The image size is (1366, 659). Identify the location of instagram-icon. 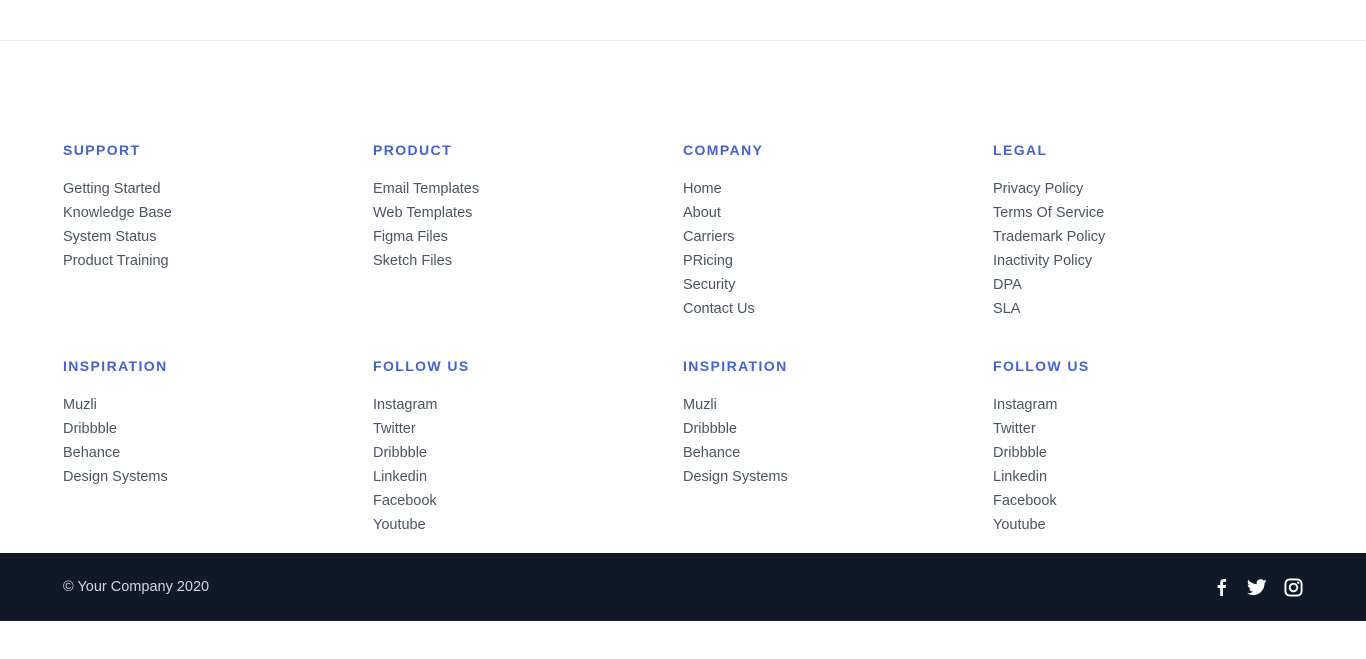
(1293, 587).